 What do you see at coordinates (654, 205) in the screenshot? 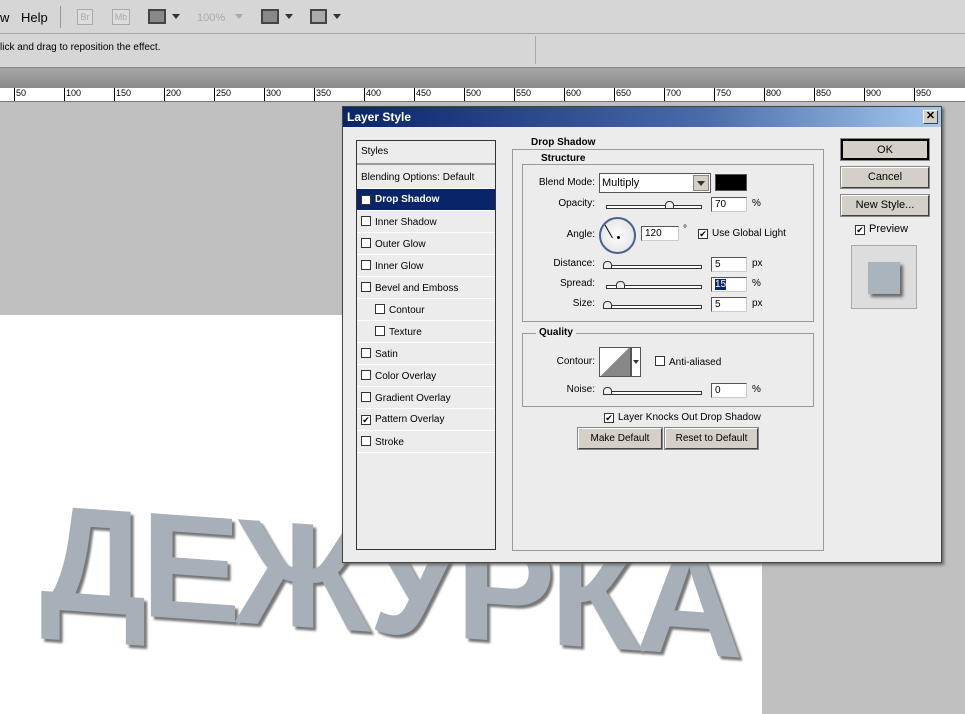
I see `opacity-slider` at bounding box center [654, 205].